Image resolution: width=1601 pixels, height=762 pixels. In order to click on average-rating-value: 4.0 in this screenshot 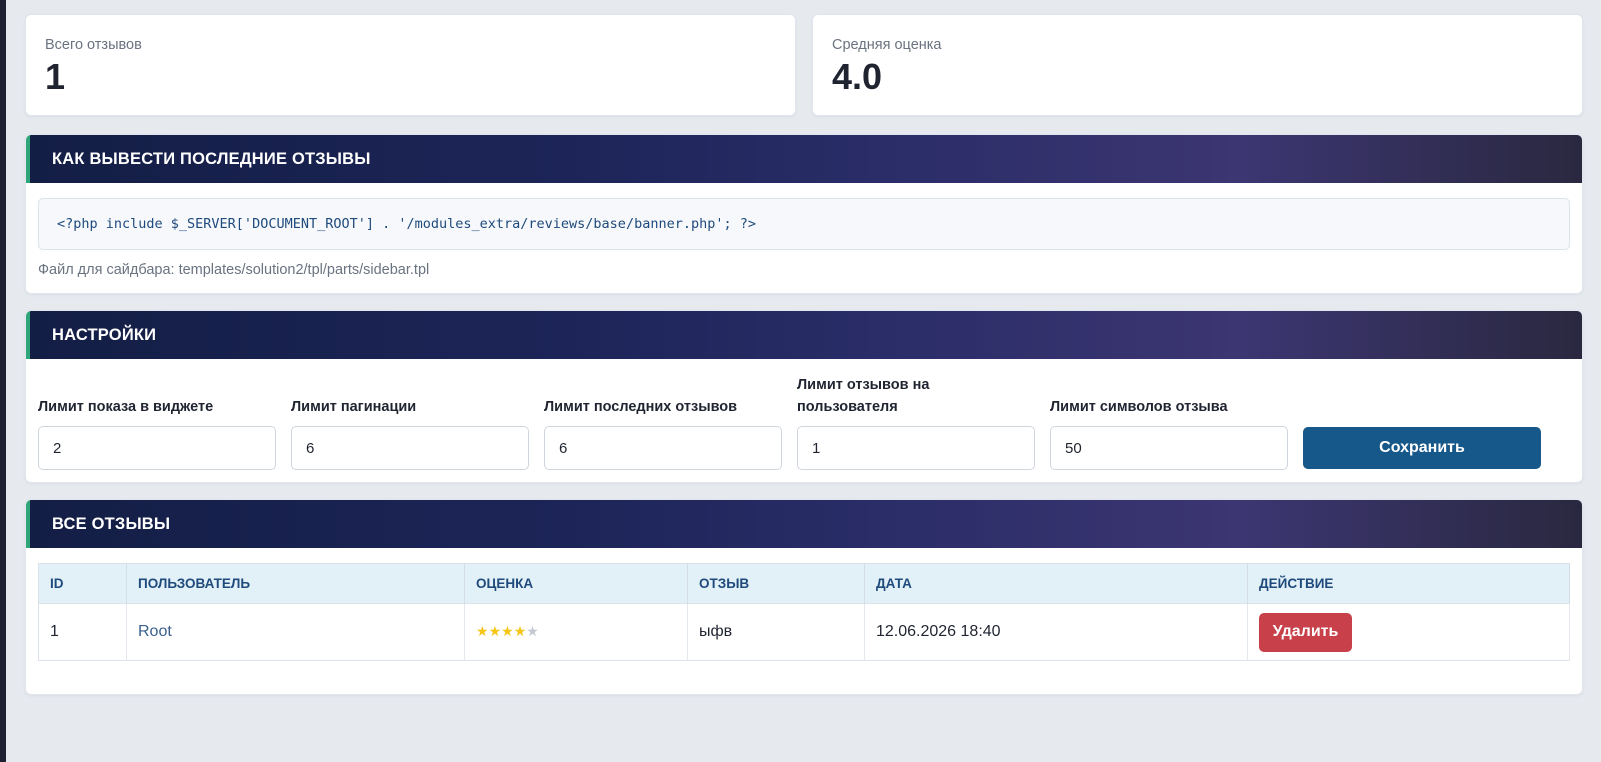, I will do `click(857, 76)`.